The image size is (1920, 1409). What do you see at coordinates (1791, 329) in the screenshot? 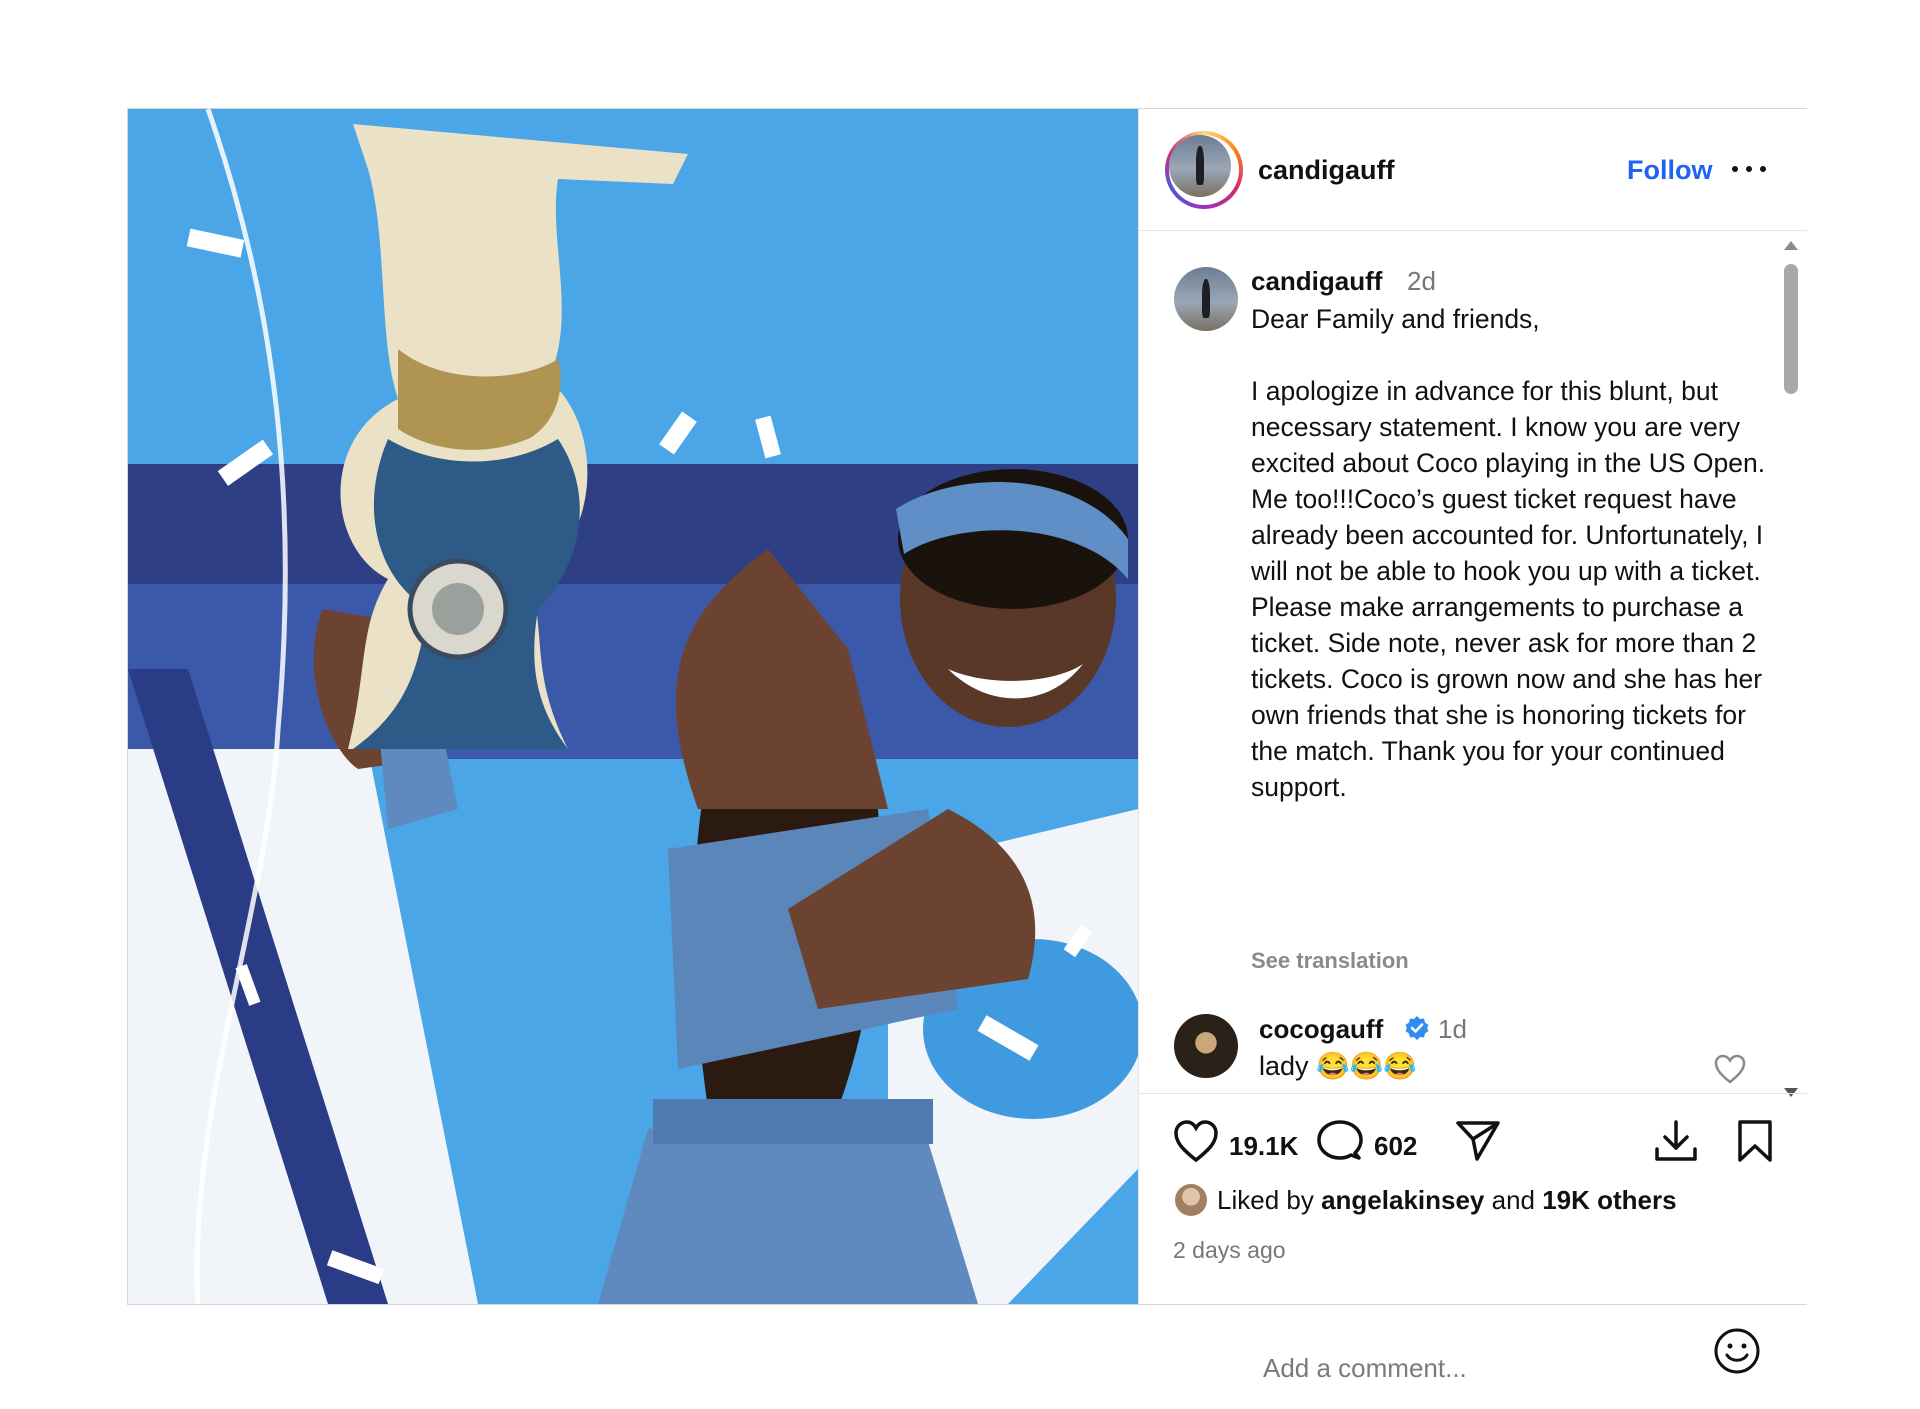
I see `scroll-thumb` at bounding box center [1791, 329].